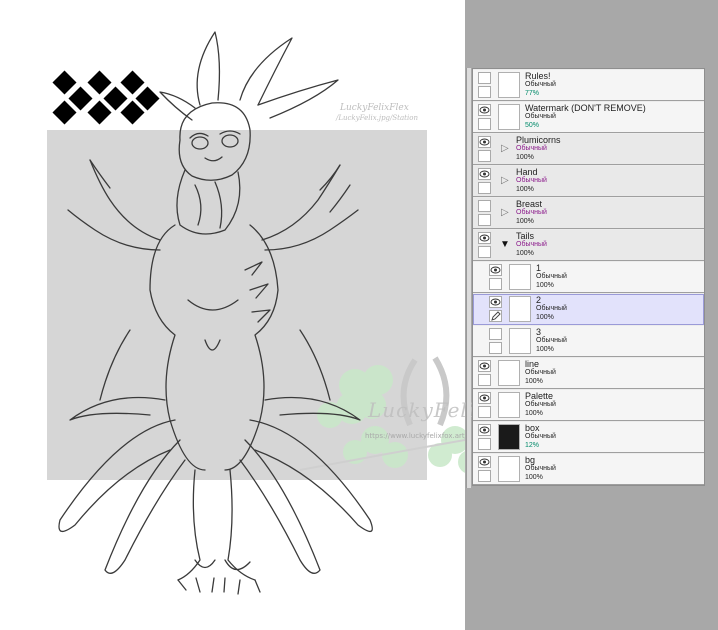  Describe the element at coordinates (468, 278) in the screenshot. I see `panel-splitter` at that location.